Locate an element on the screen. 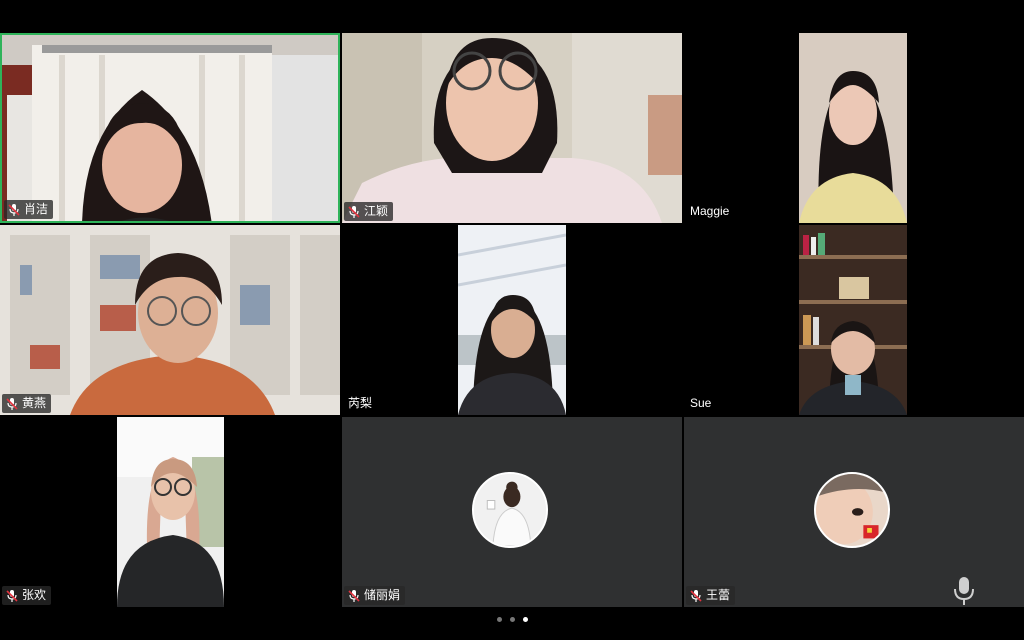 The image size is (1024, 640). participant-name: 王蕾 is located at coordinates (718, 595).